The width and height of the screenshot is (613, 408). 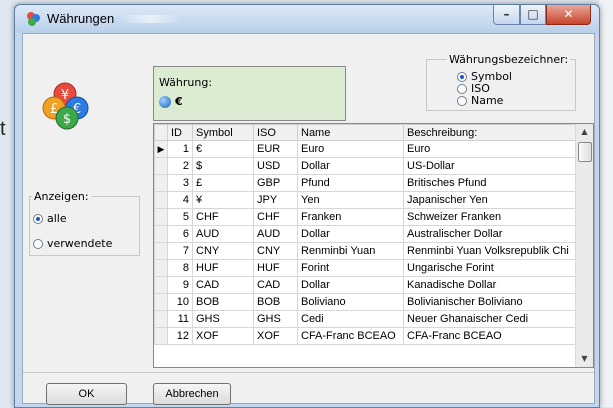 I want to click on cell-symbol: ¥, so click(x=223, y=200).